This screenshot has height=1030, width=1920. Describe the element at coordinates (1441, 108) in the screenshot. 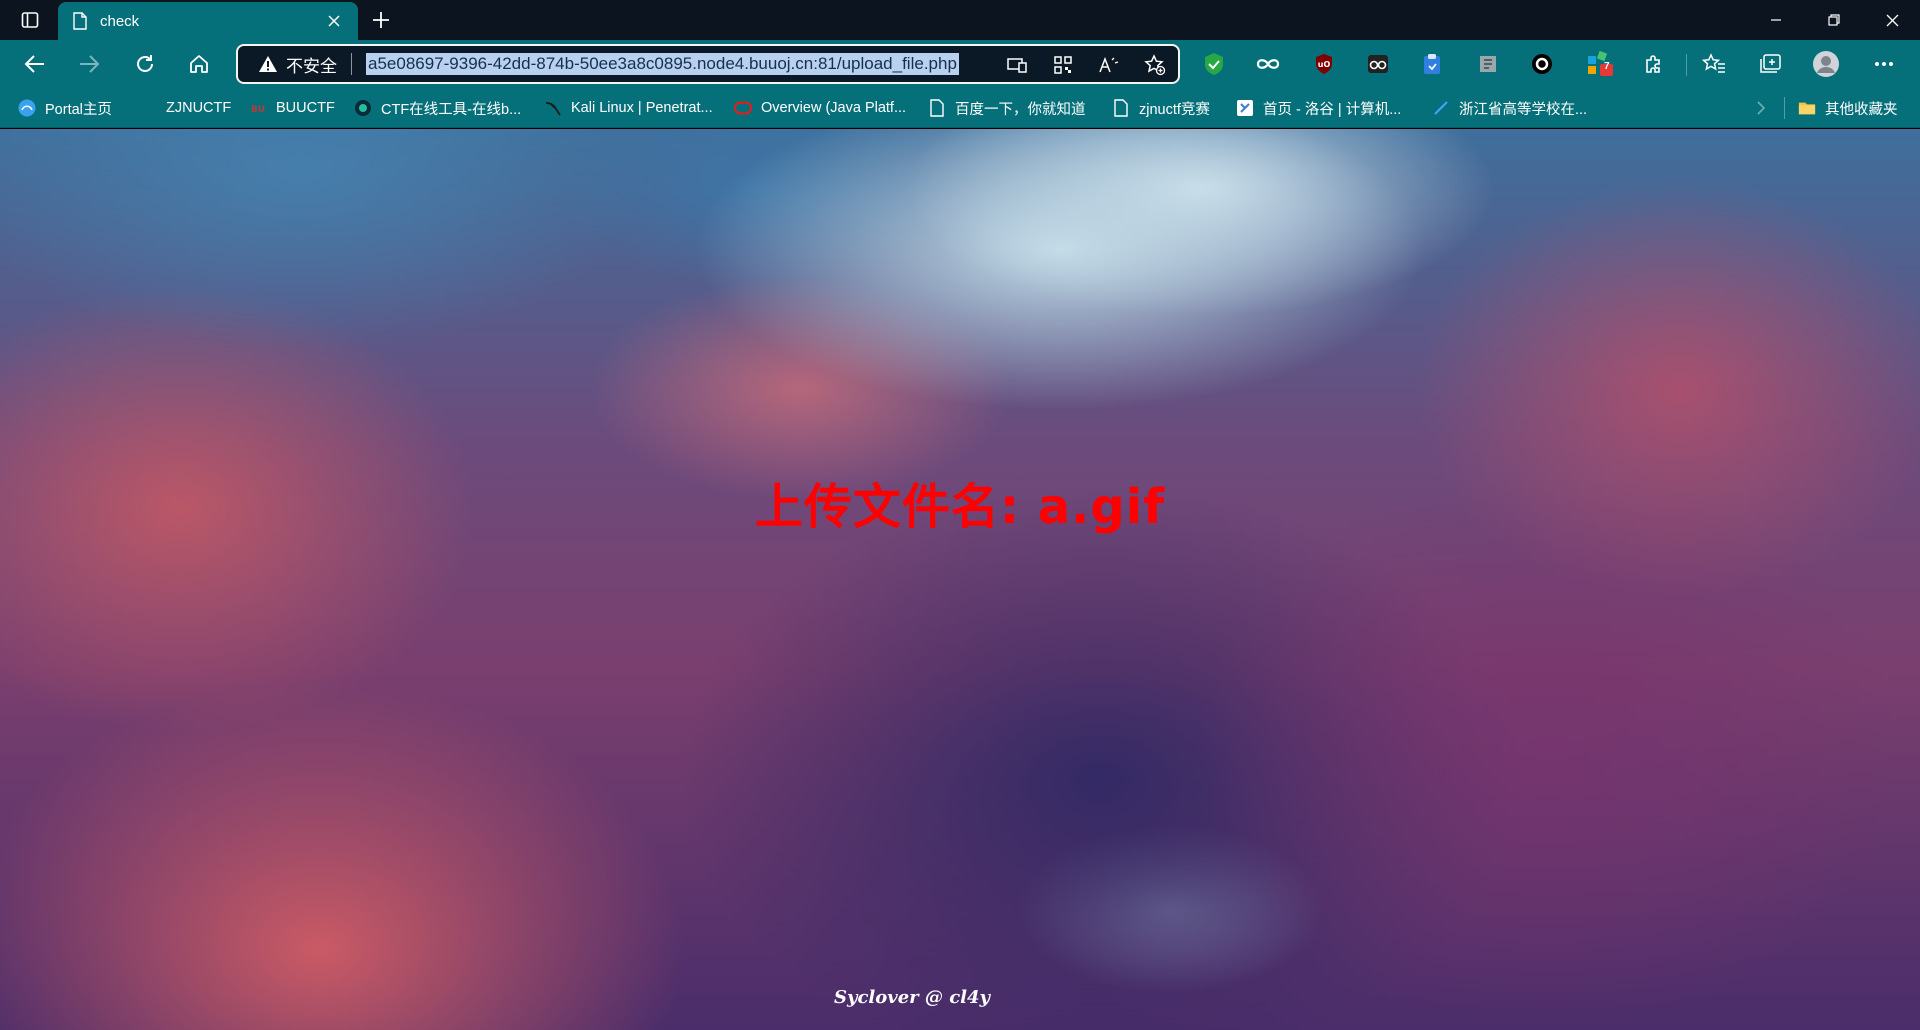

I see `zj-icon` at that location.